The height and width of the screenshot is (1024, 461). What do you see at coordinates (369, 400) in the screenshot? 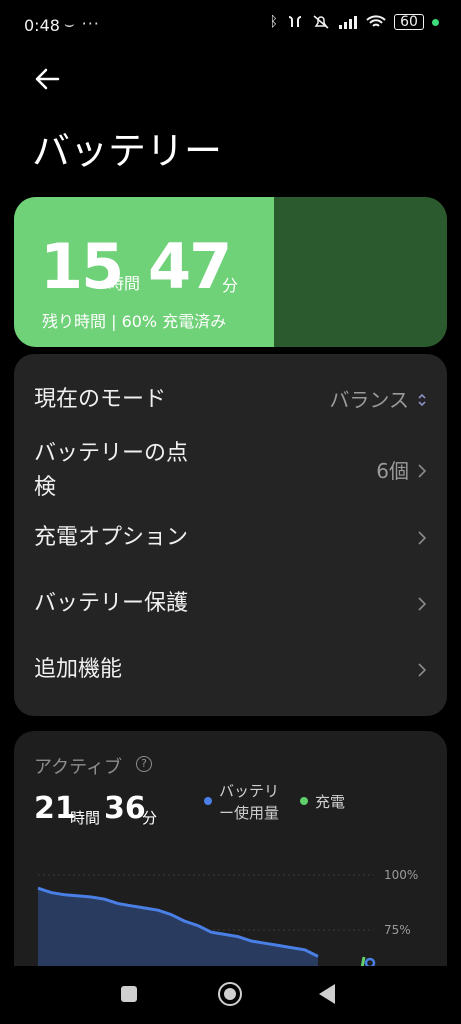
I see `current-mode-value: バランス` at bounding box center [369, 400].